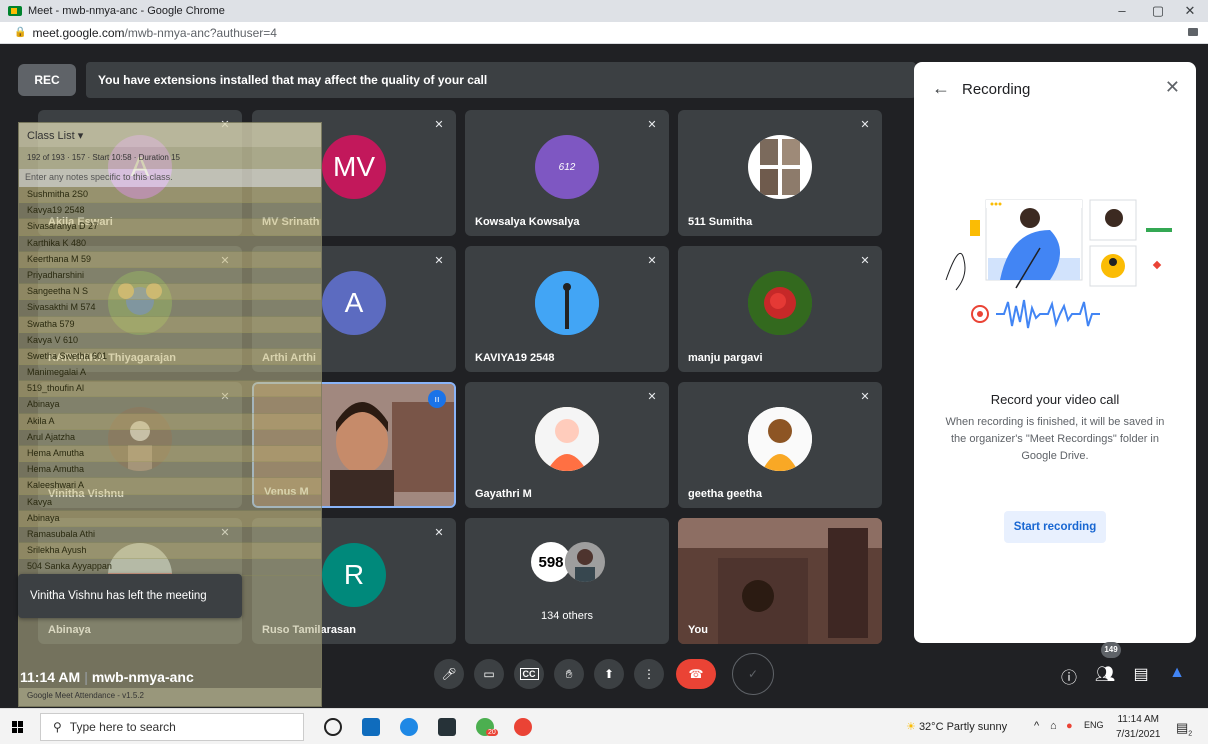 The image size is (1208, 744). I want to click on participant-name: 511 Sumitha, so click(720, 222).